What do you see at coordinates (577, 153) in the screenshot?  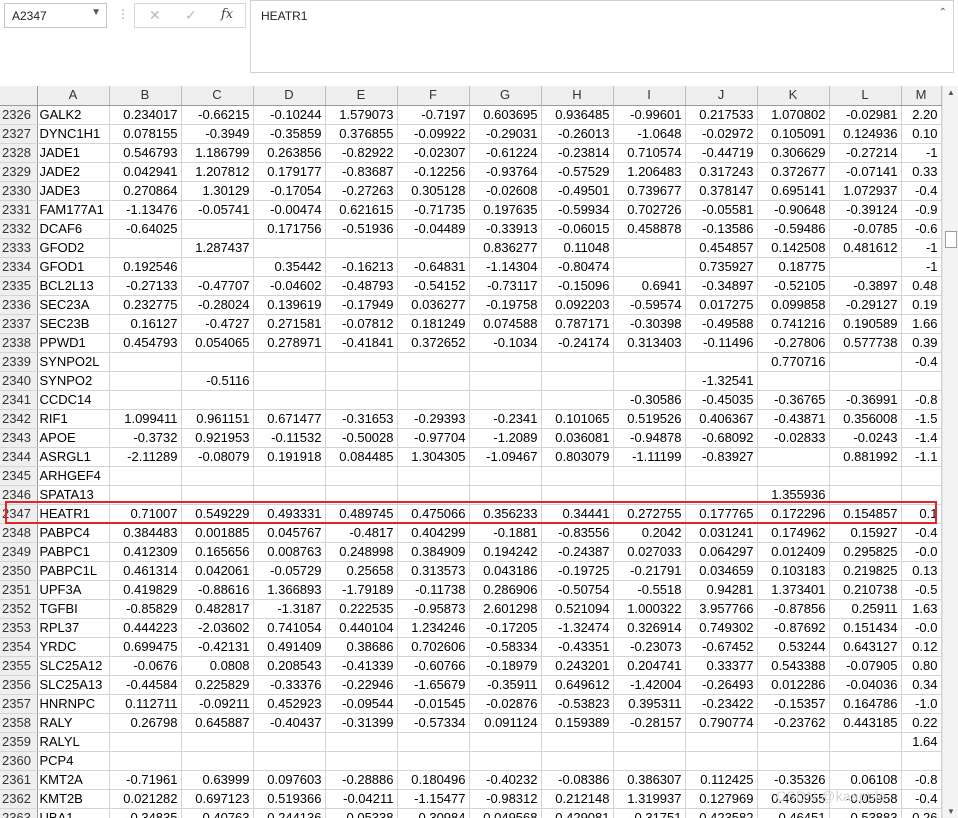 I see `value-cell: -0.23814` at bounding box center [577, 153].